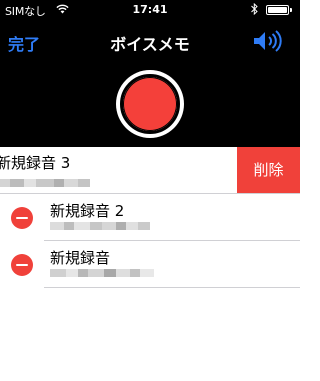 The height and width of the screenshot is (381, 320). I want to click on list-item: 新規録音 3 削除, so click(150, 170).